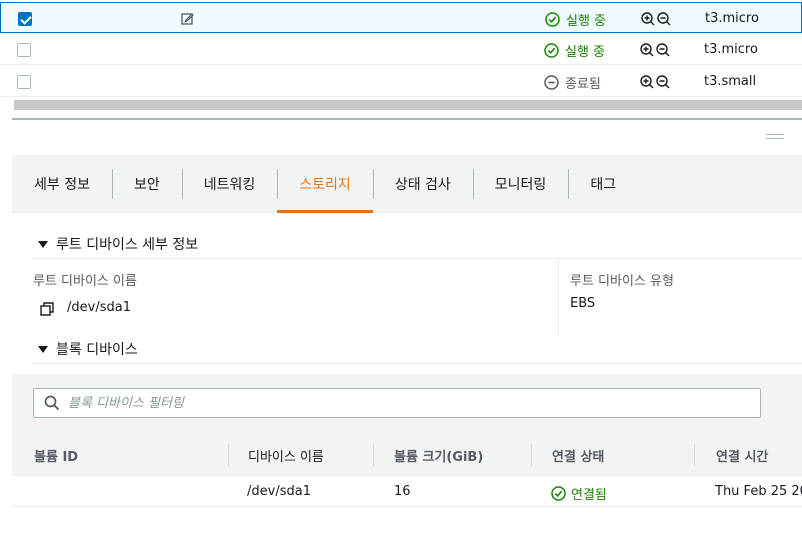  Describe the element at coordinates (579, 493) in the screenshot. I see `attach-status-cell: 연결됨` at that location.